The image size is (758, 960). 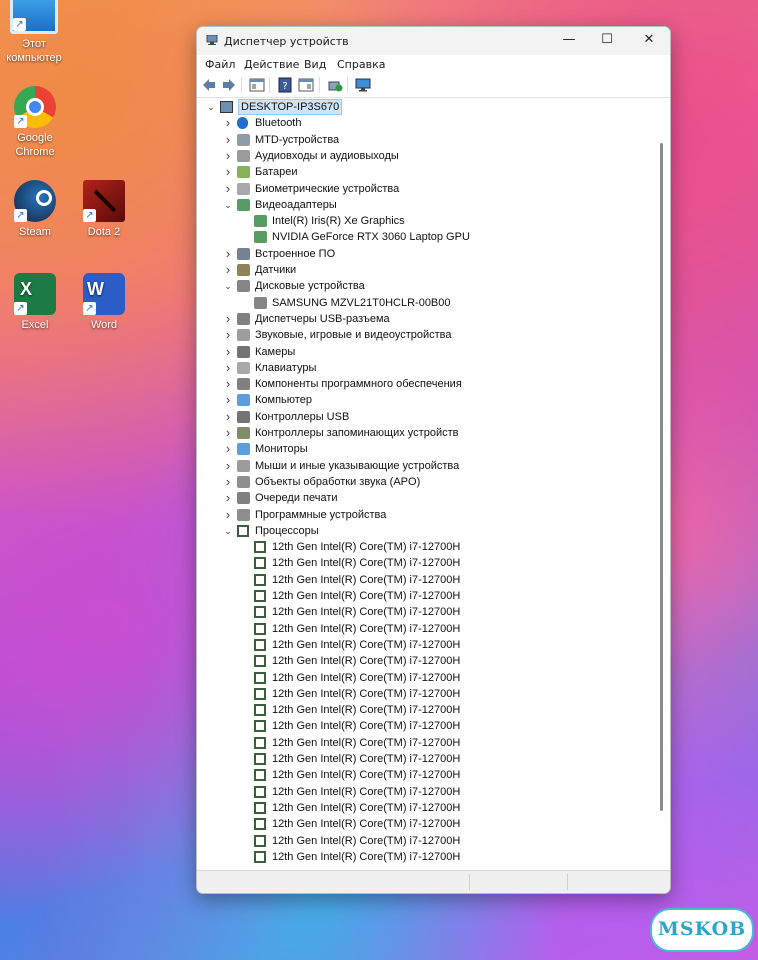 I want to click on desktop-icon-excel: X ↗ Excel, so click(x=35, y=302).